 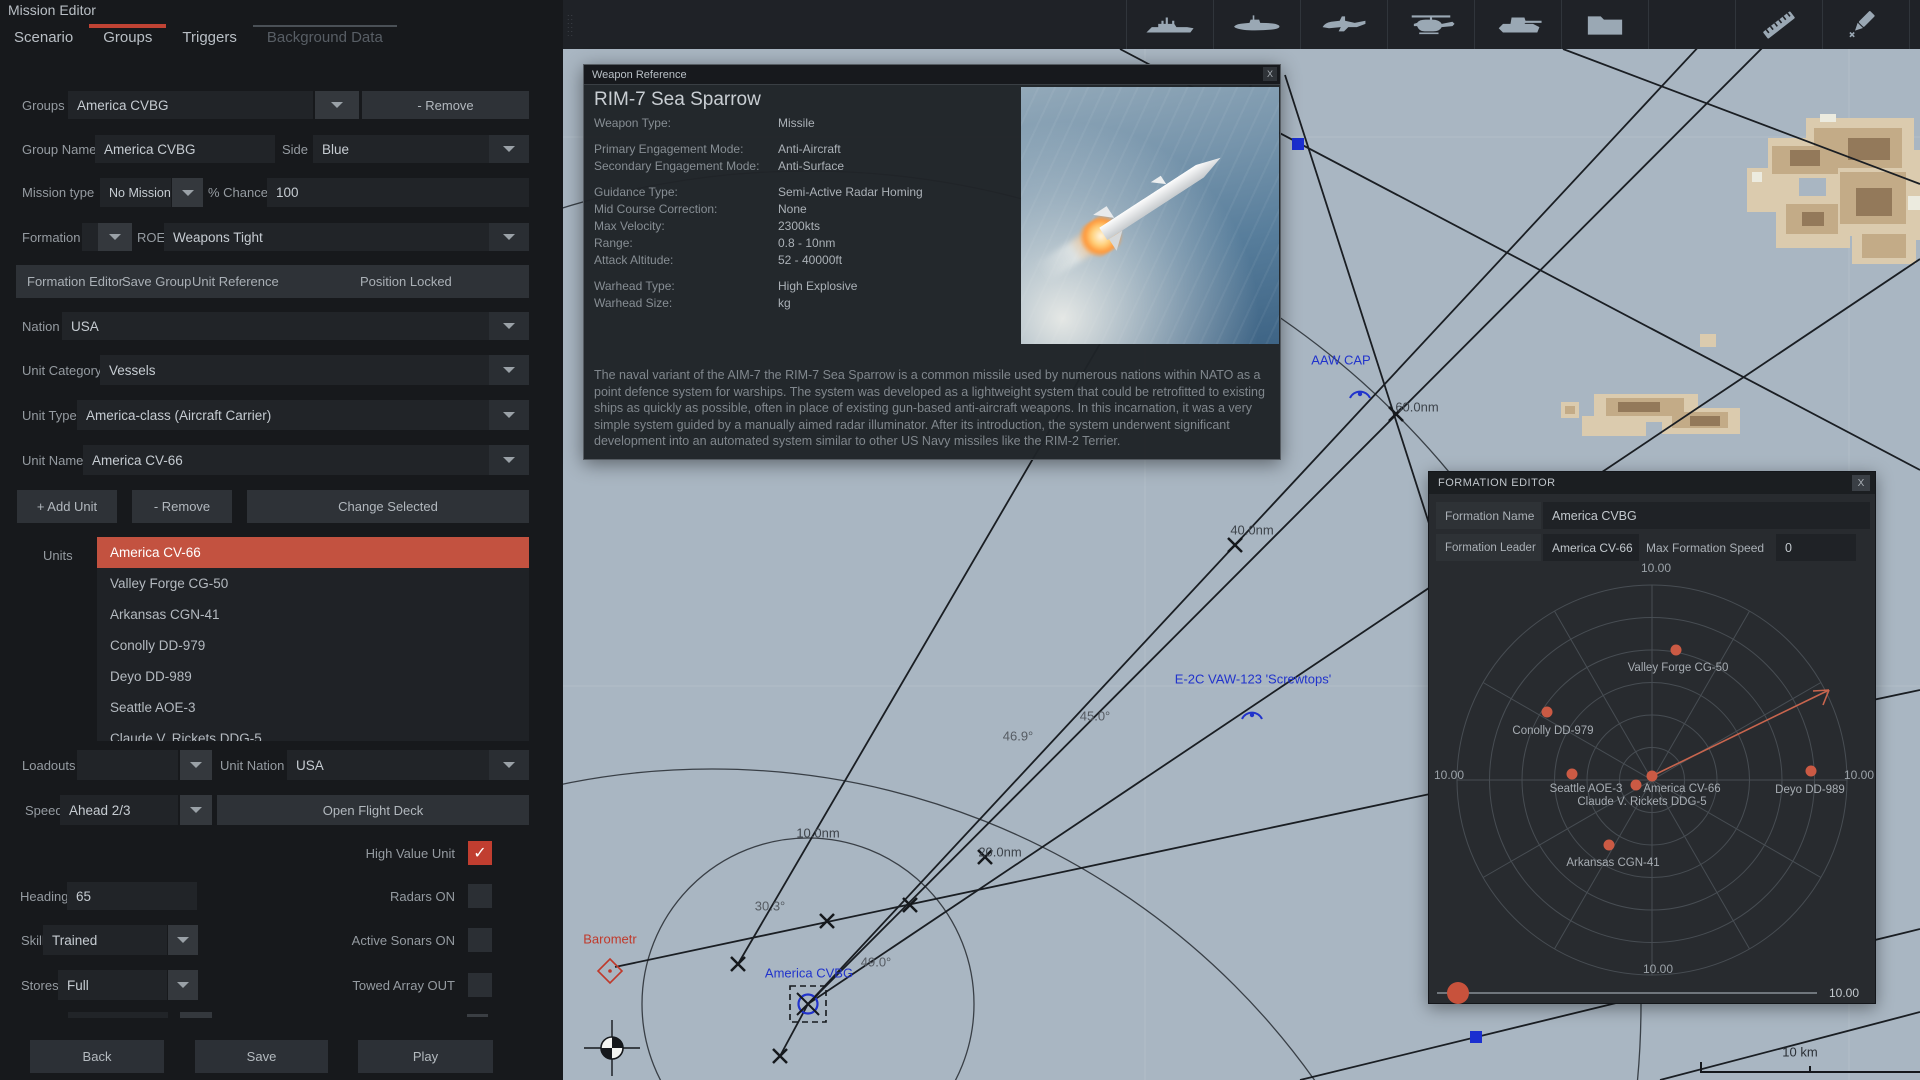 I want to click on unit-name-dropdown-button, so click(x=509, y=460).